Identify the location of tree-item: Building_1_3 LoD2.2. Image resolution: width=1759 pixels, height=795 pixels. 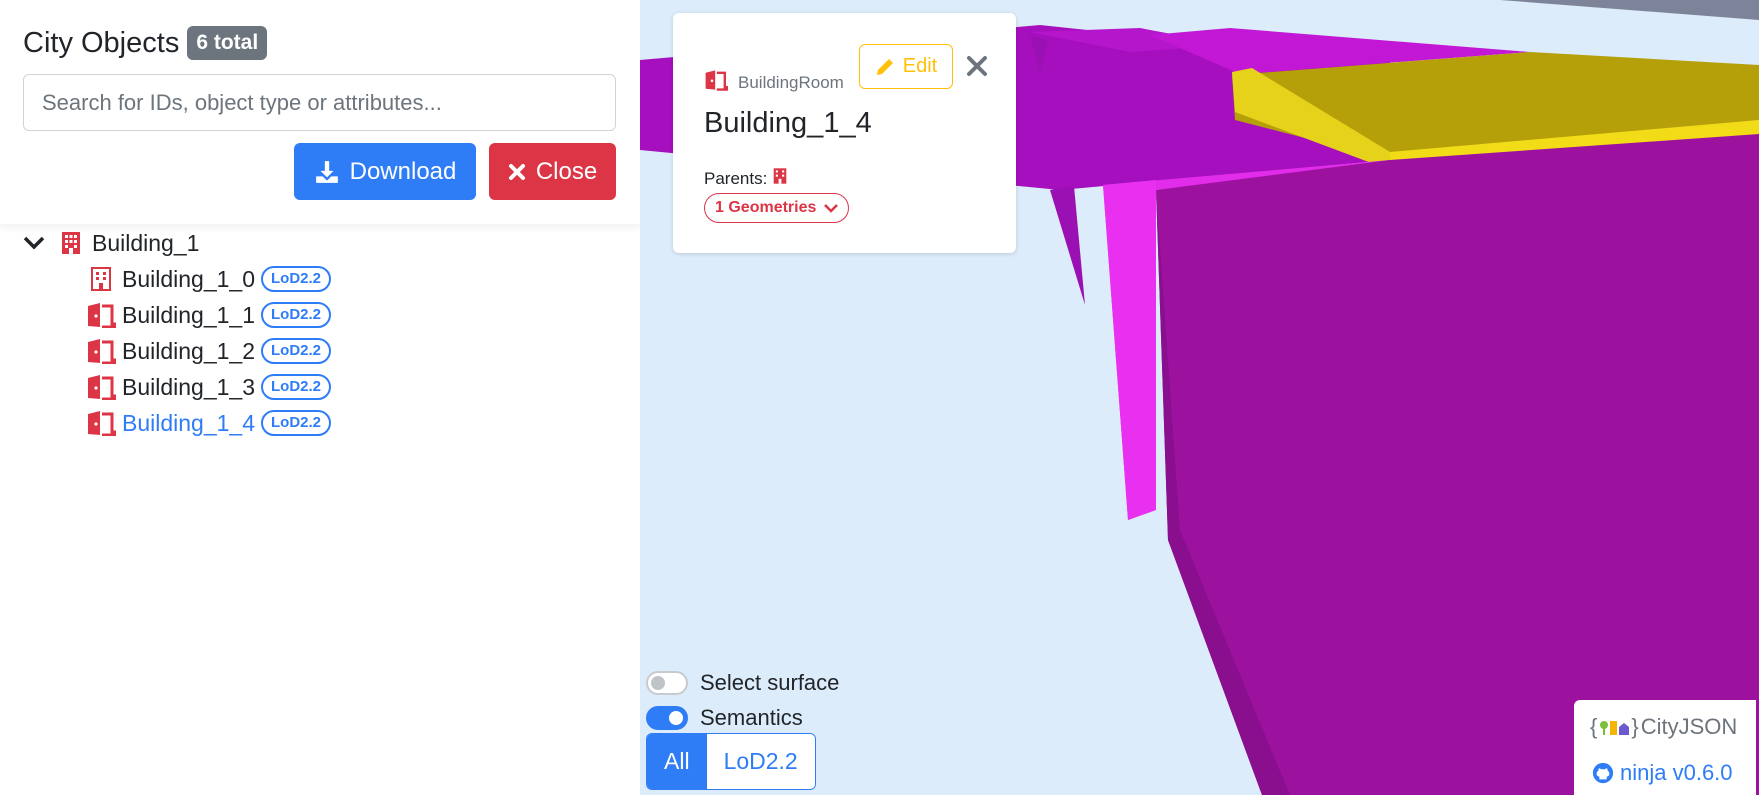
(209, 387).